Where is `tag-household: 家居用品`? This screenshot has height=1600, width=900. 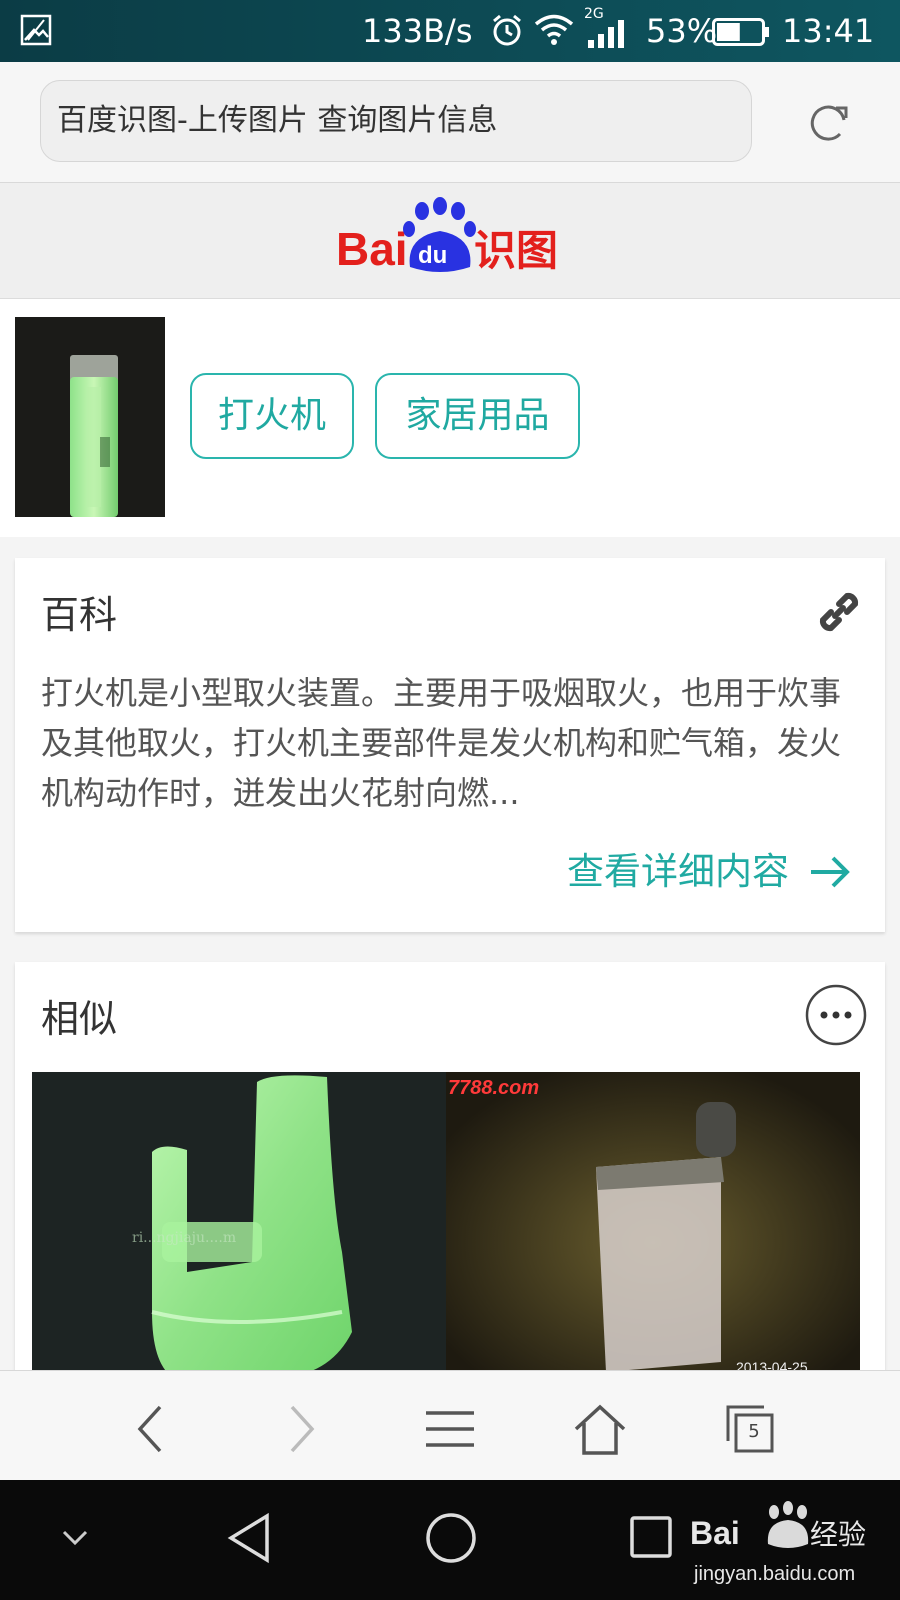
tag-household: 家居用品 is located at coordinates (477, 416).